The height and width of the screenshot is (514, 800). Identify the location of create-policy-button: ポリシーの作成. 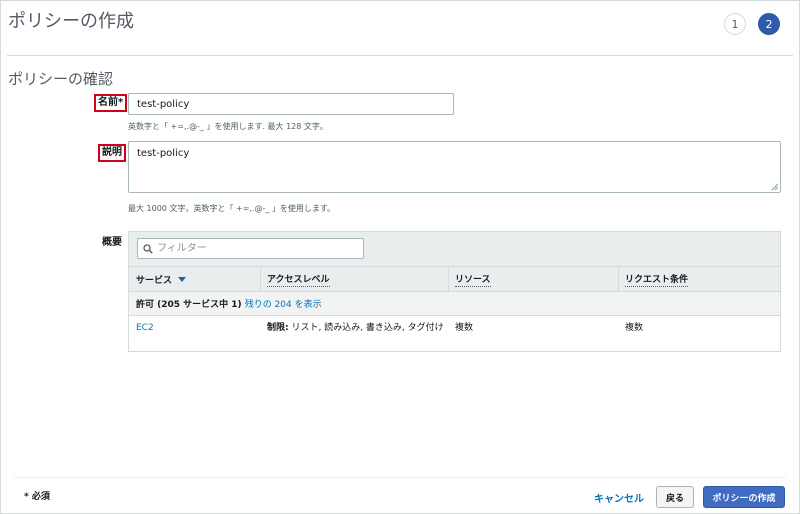
(744, 497).